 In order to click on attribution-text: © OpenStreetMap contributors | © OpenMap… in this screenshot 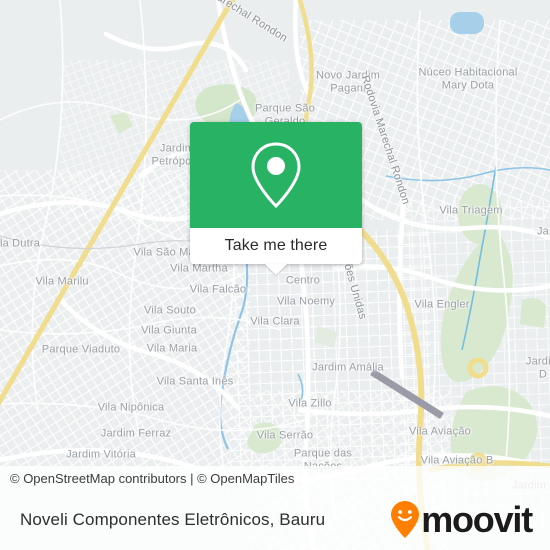, I will do `click(147, 478)`.